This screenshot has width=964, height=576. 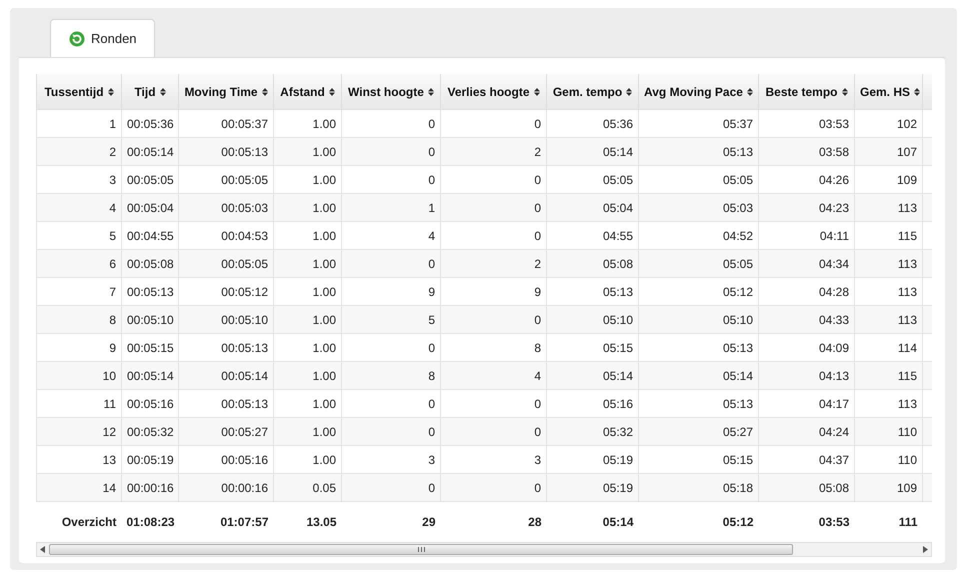 I want to click on refresh-icon, so click(x=77, y=38).